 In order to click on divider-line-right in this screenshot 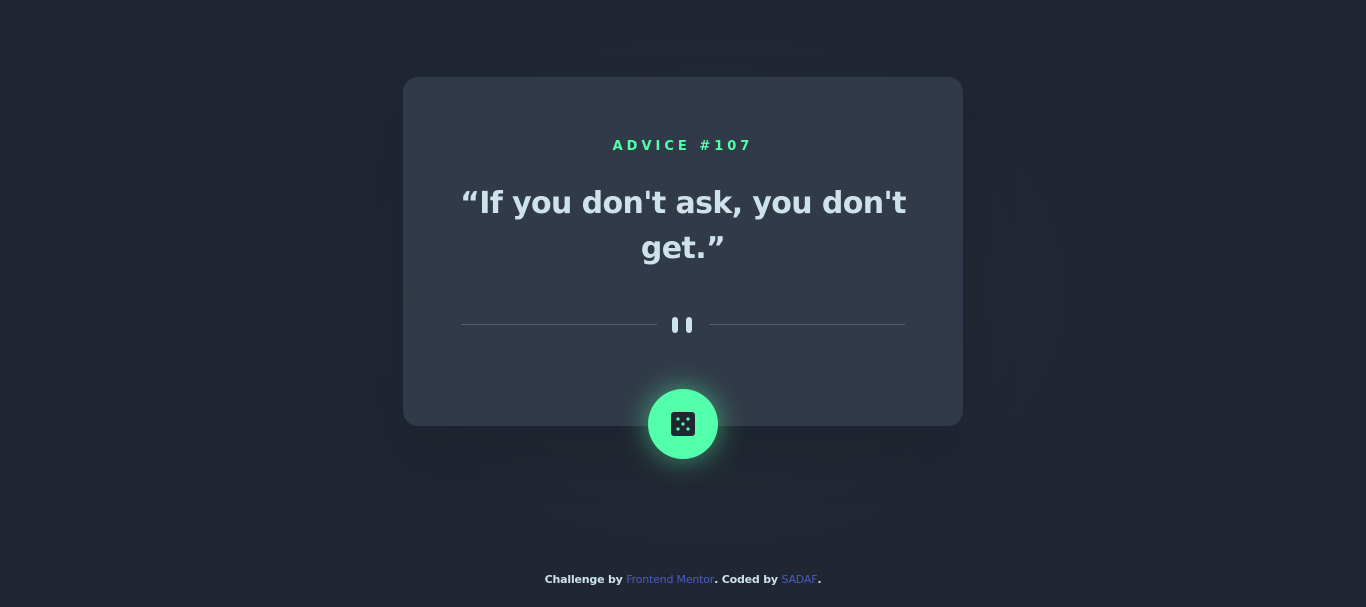, I will do `click(807, 324)`.